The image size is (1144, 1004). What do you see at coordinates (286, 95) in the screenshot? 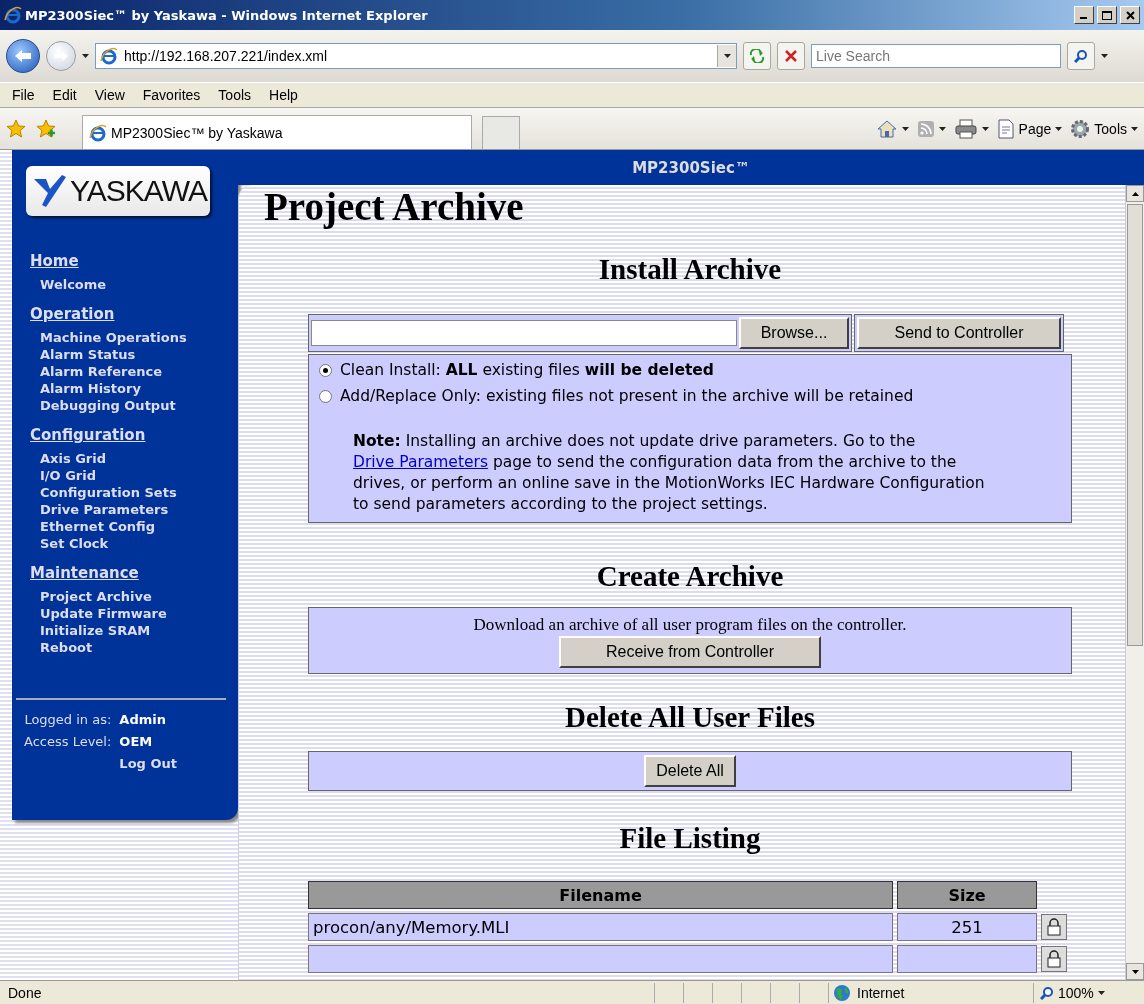
I see `menu-item: Help` at bounding box center [286, 95].